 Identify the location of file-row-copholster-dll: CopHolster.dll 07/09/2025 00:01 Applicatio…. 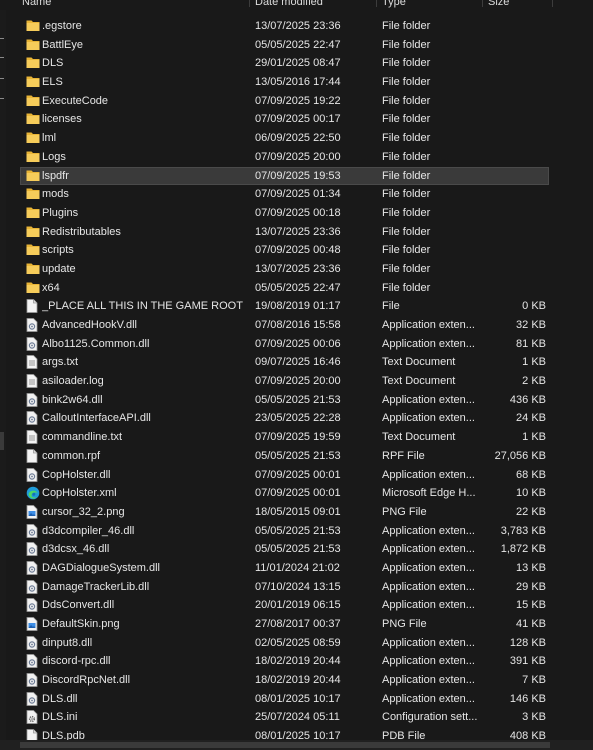
(296, 475).